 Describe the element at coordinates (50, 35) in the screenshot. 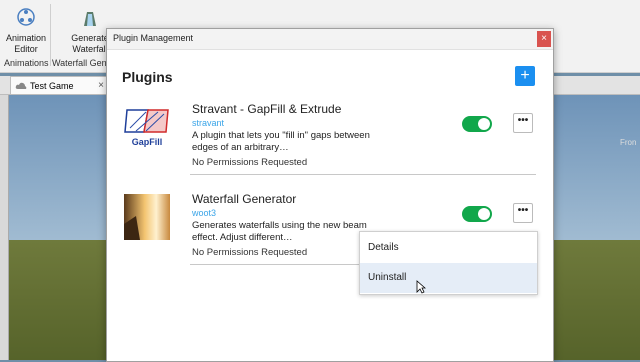

I see `ribbon-separator` at that location.